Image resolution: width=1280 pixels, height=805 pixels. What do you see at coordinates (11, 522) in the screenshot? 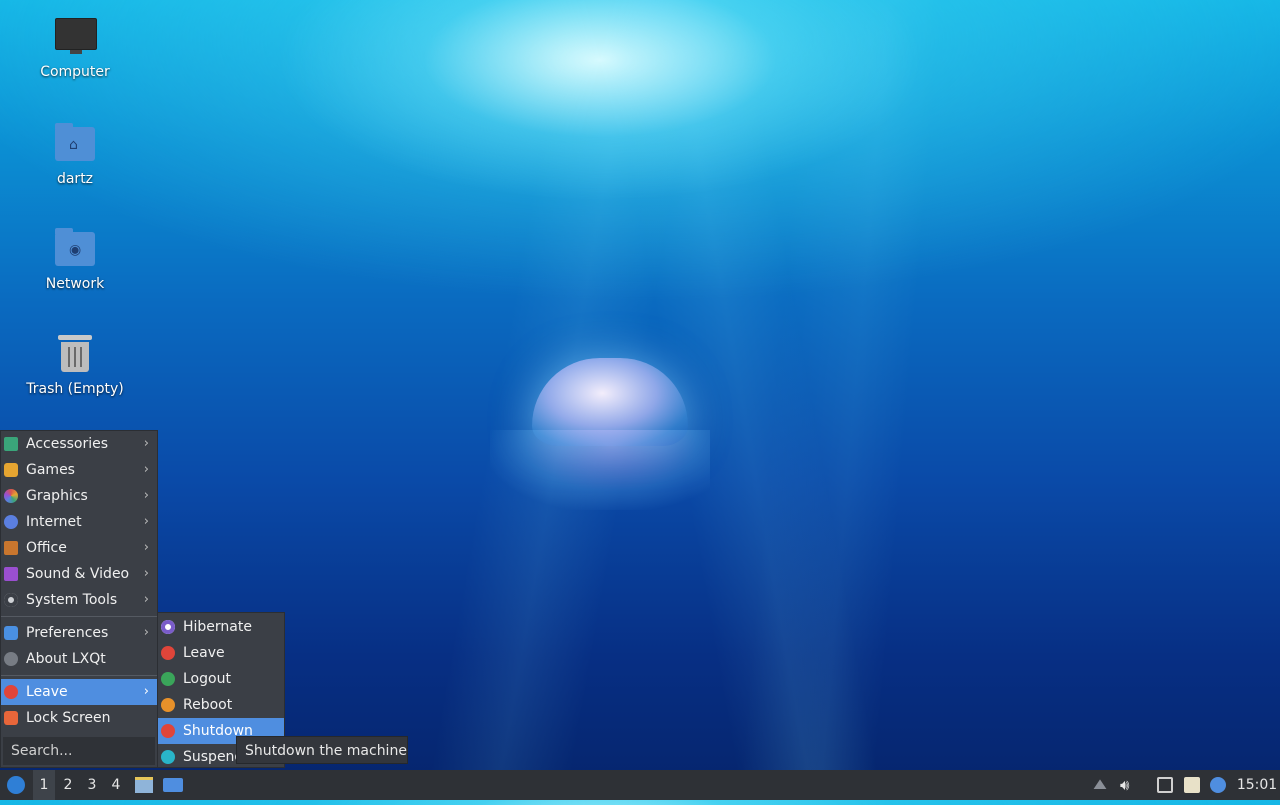
I see `internet-icon` at bounding box center [11, 522].